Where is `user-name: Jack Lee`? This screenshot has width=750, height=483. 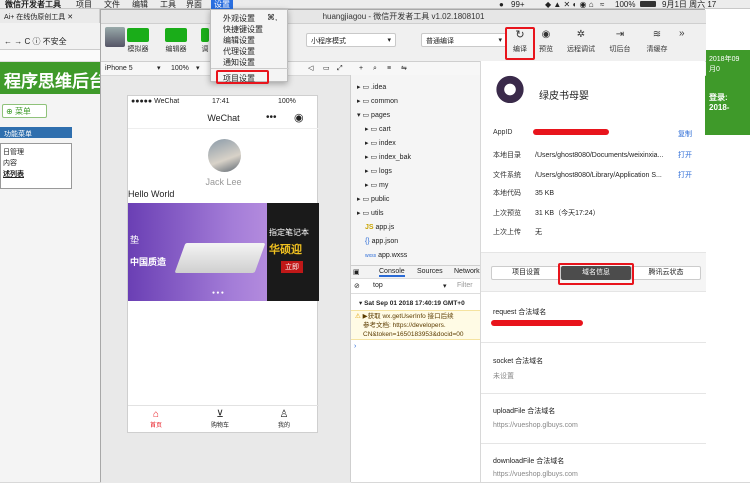 user-name: Jack Lee is located at coordinates (223, 182).